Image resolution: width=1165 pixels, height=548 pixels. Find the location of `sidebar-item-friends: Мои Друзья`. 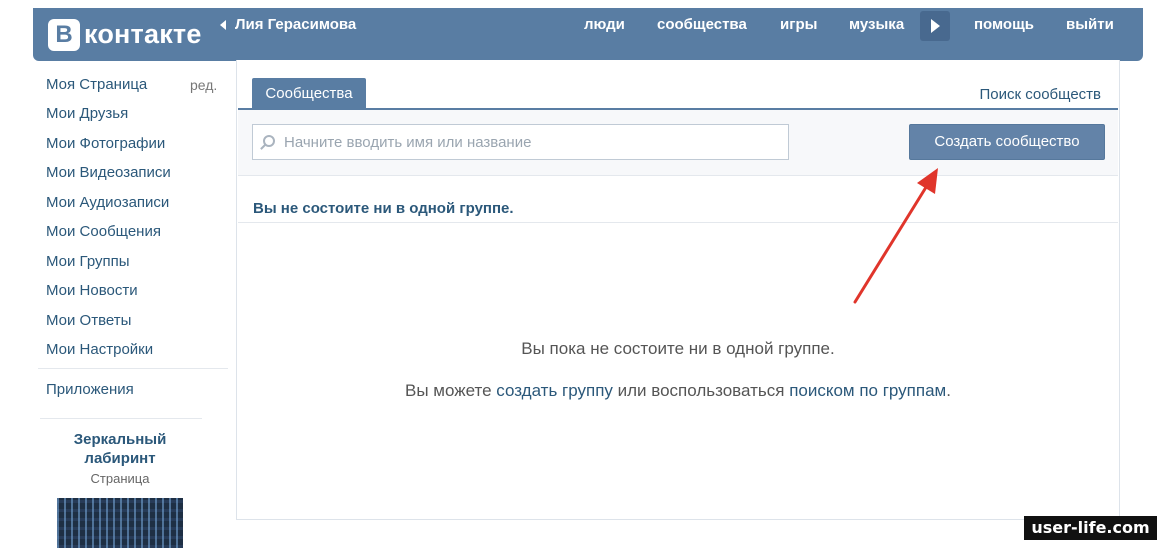

sidebar-item-friends: Мои Друзья is located at coordinates (87, 113).